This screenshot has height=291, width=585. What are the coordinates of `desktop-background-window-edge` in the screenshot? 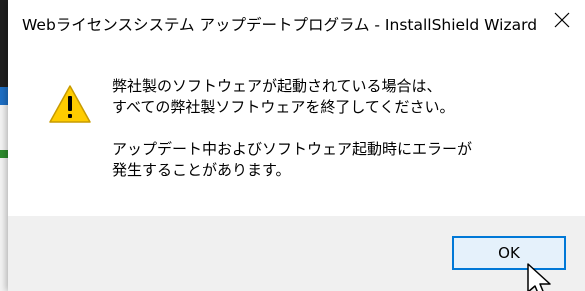 It's located at (4, 96).